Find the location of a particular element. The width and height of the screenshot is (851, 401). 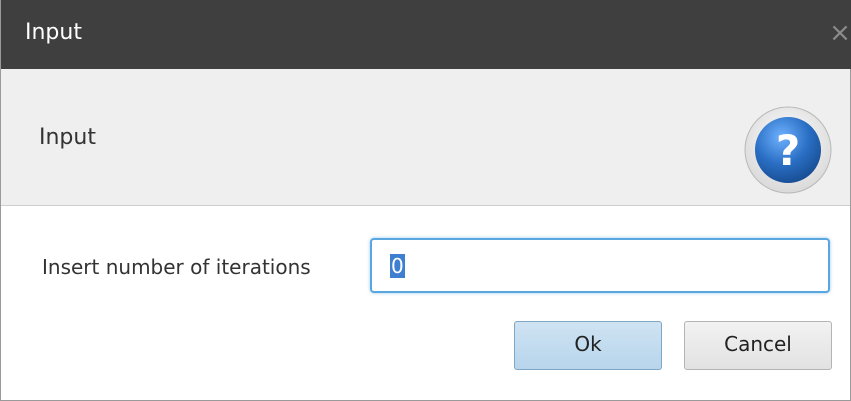

iterations-label: Insert number of iterations is located at coordinates (176, 267).